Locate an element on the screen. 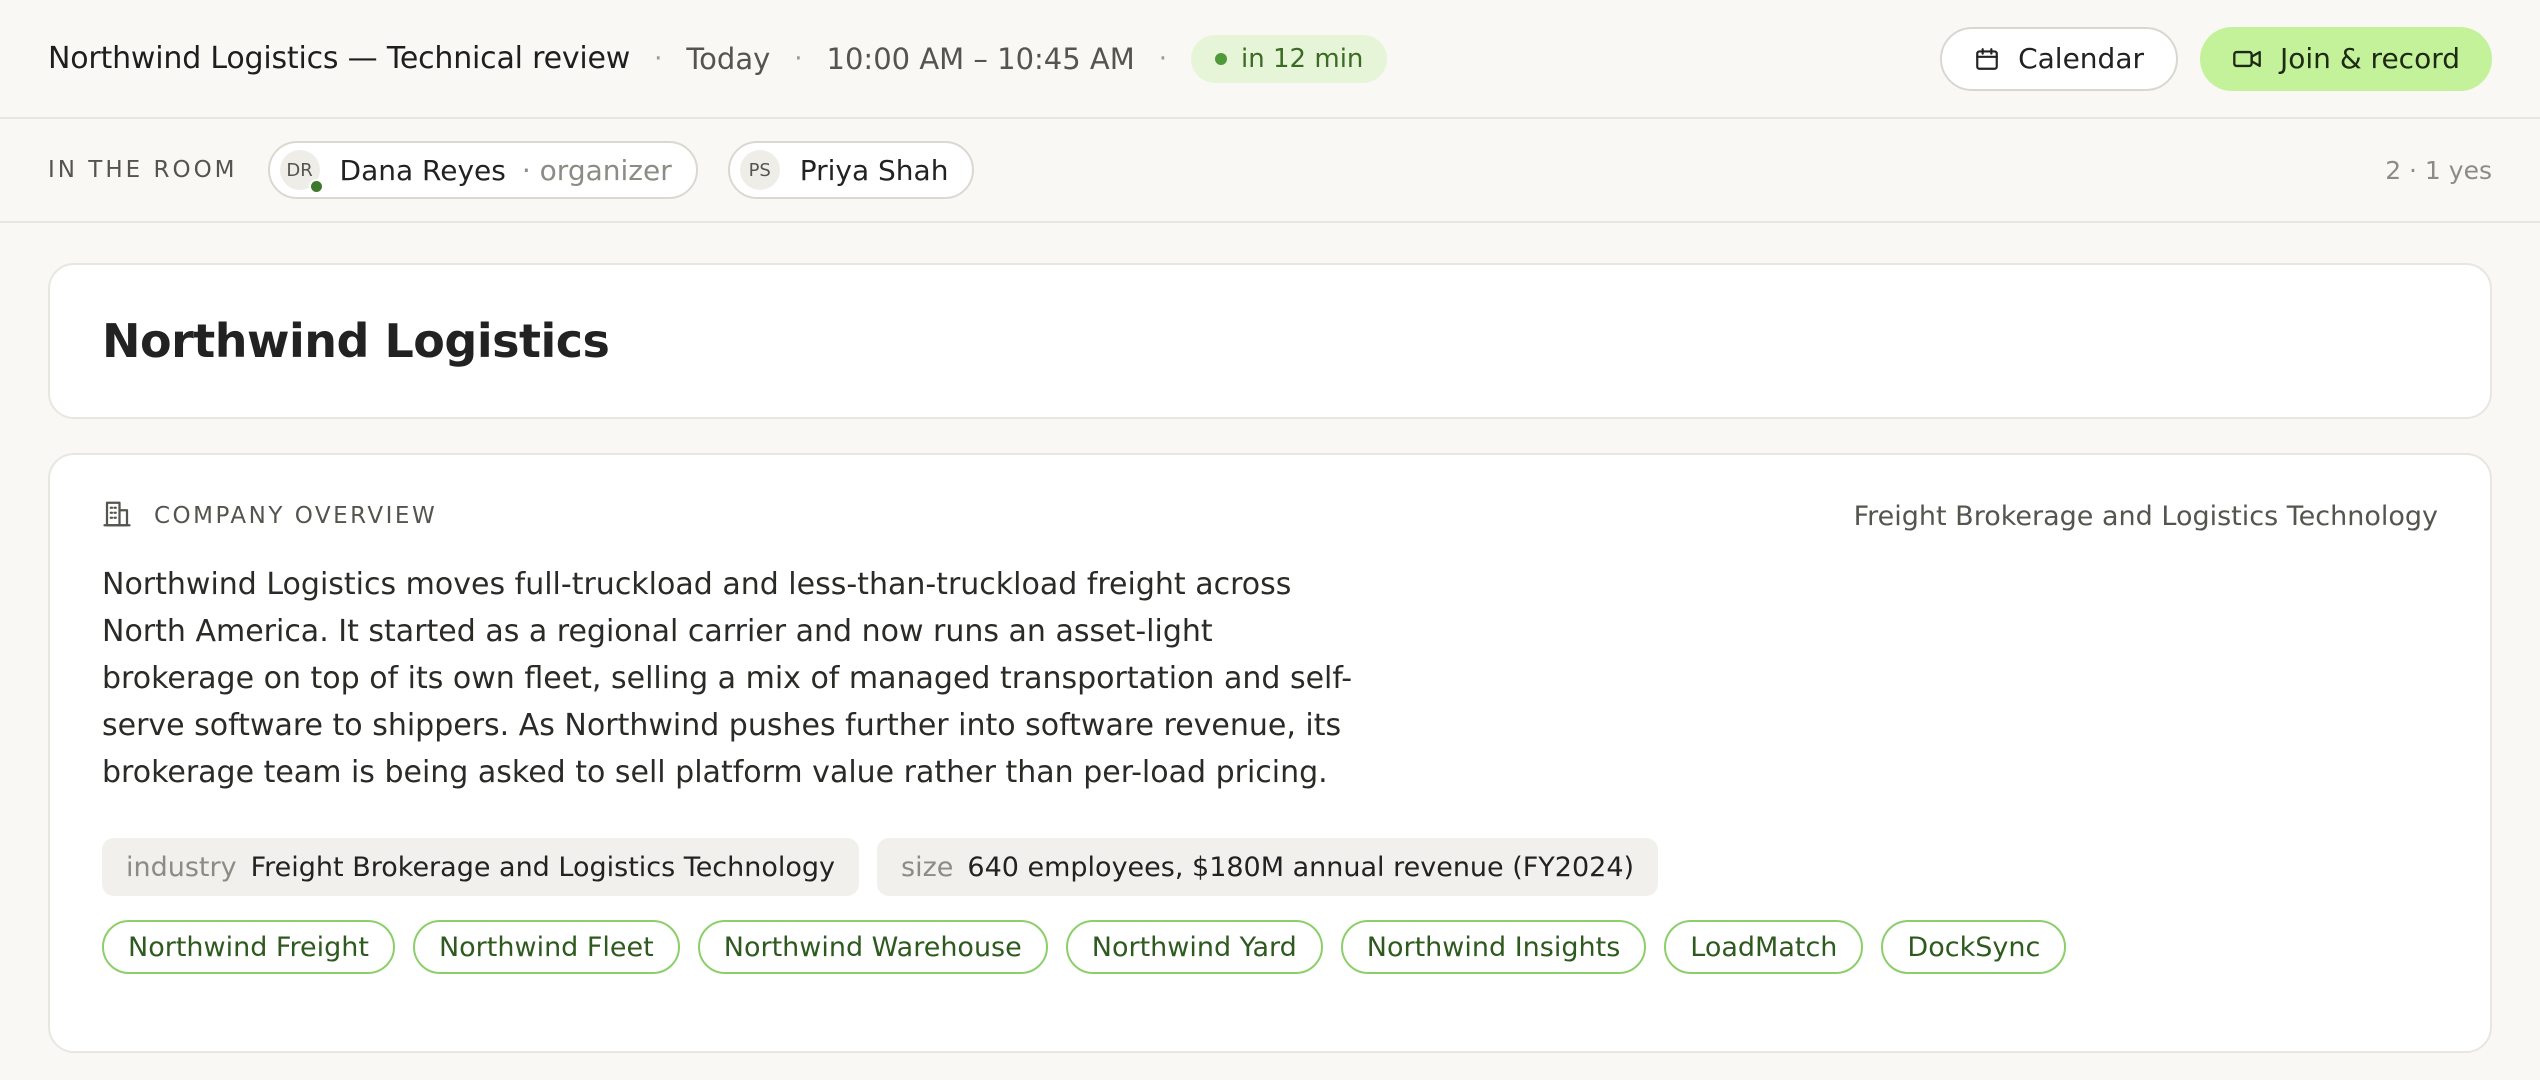 This screenshot has height=1080, width=2540. join-record-label: Join & record is located at coordinates (2370, 58).